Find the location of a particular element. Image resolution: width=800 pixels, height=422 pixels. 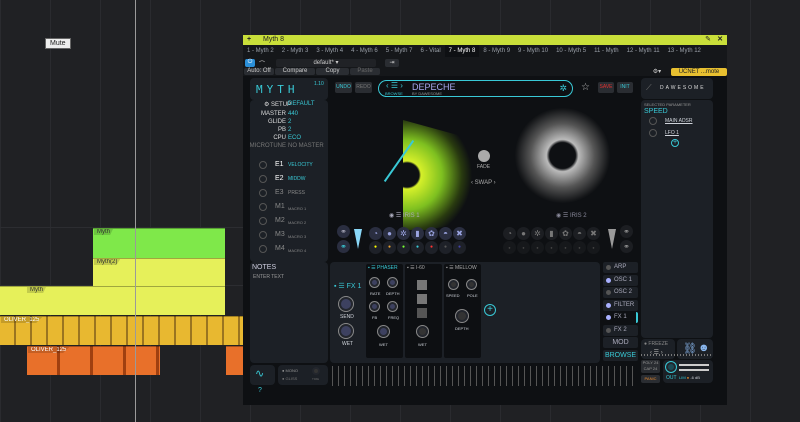

preset-select: default* ▾ is located at coordinates (326, 63).